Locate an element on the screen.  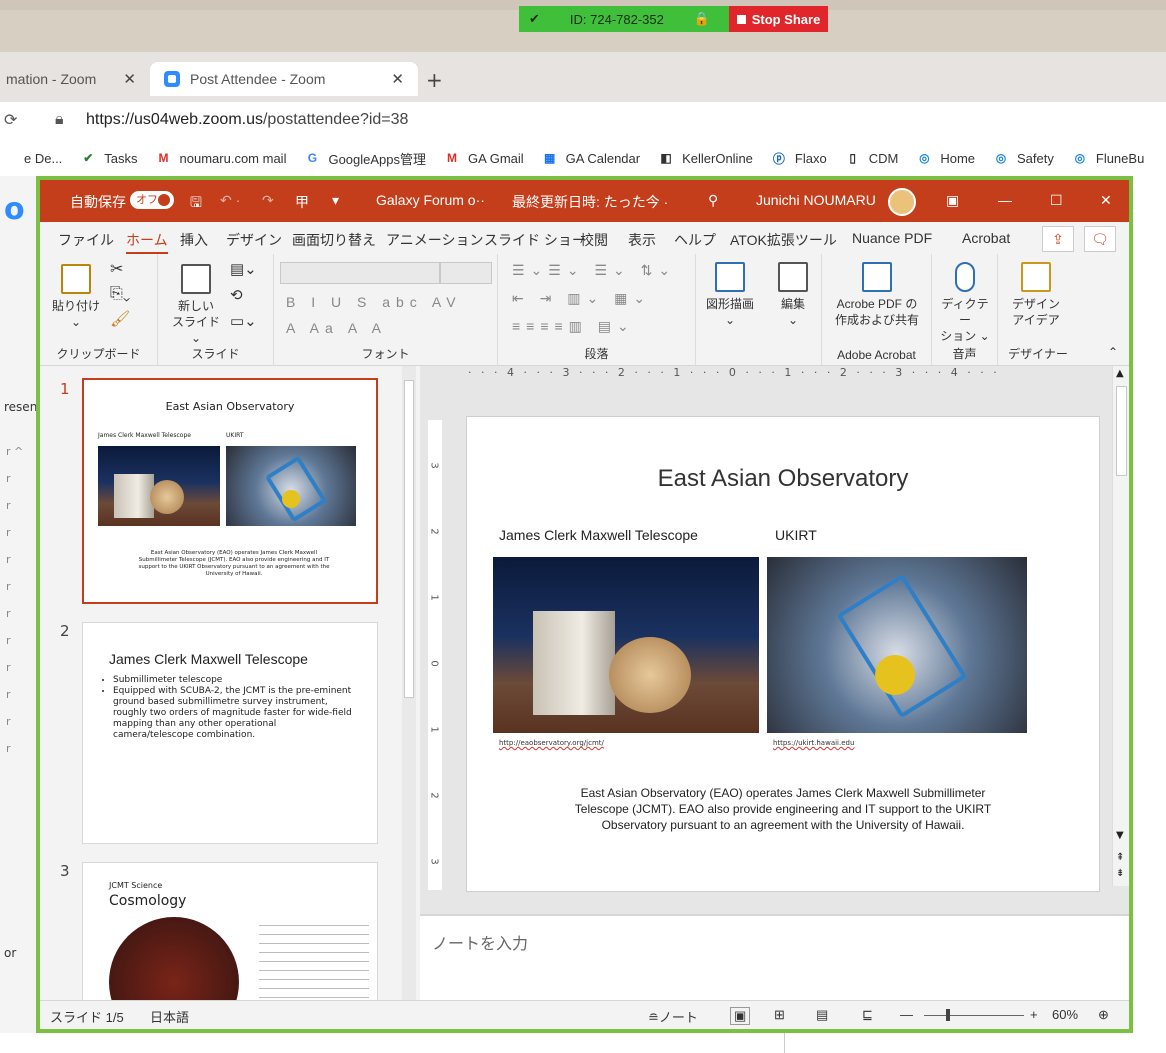
tab-zoom-information: mation - Zoom ✕ is located at coordinates (75, 79).